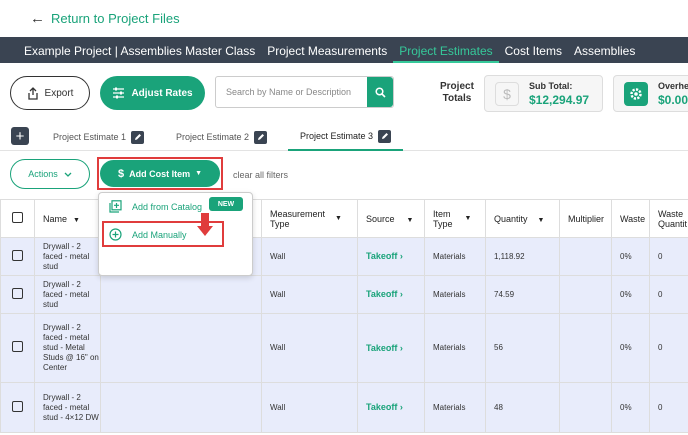  Describe the element at coordinates (291, 92) in the screenshot. I see `search-input: Search by Name or Description` at that location.